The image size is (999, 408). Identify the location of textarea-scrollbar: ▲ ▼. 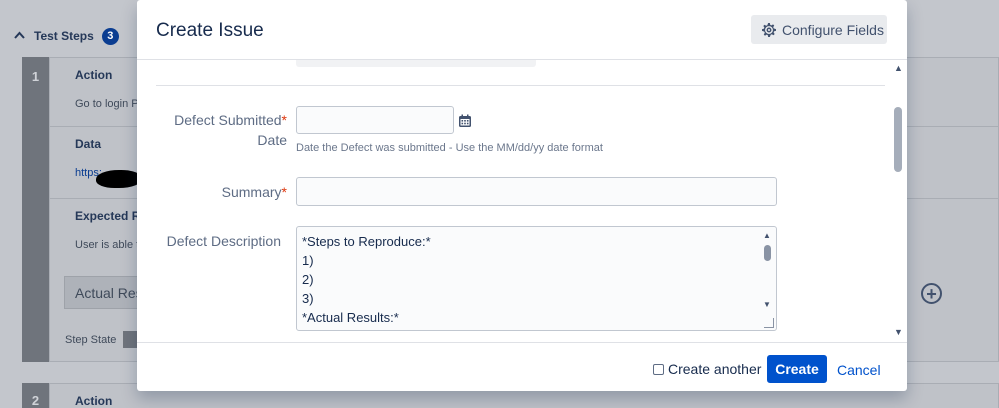
(767, 271).